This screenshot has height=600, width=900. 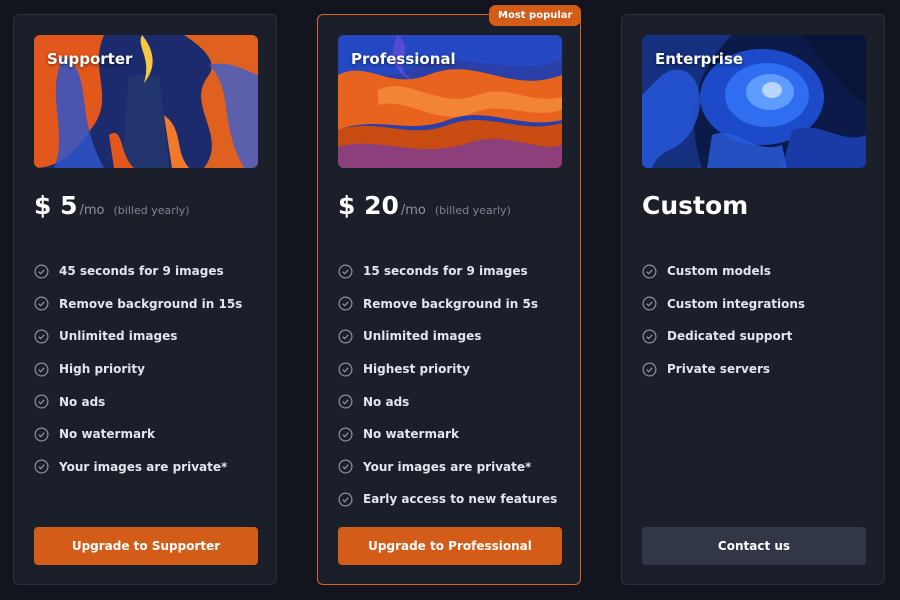 I want to click on plan-hero-image: Professional, so click(x=450, y=101).